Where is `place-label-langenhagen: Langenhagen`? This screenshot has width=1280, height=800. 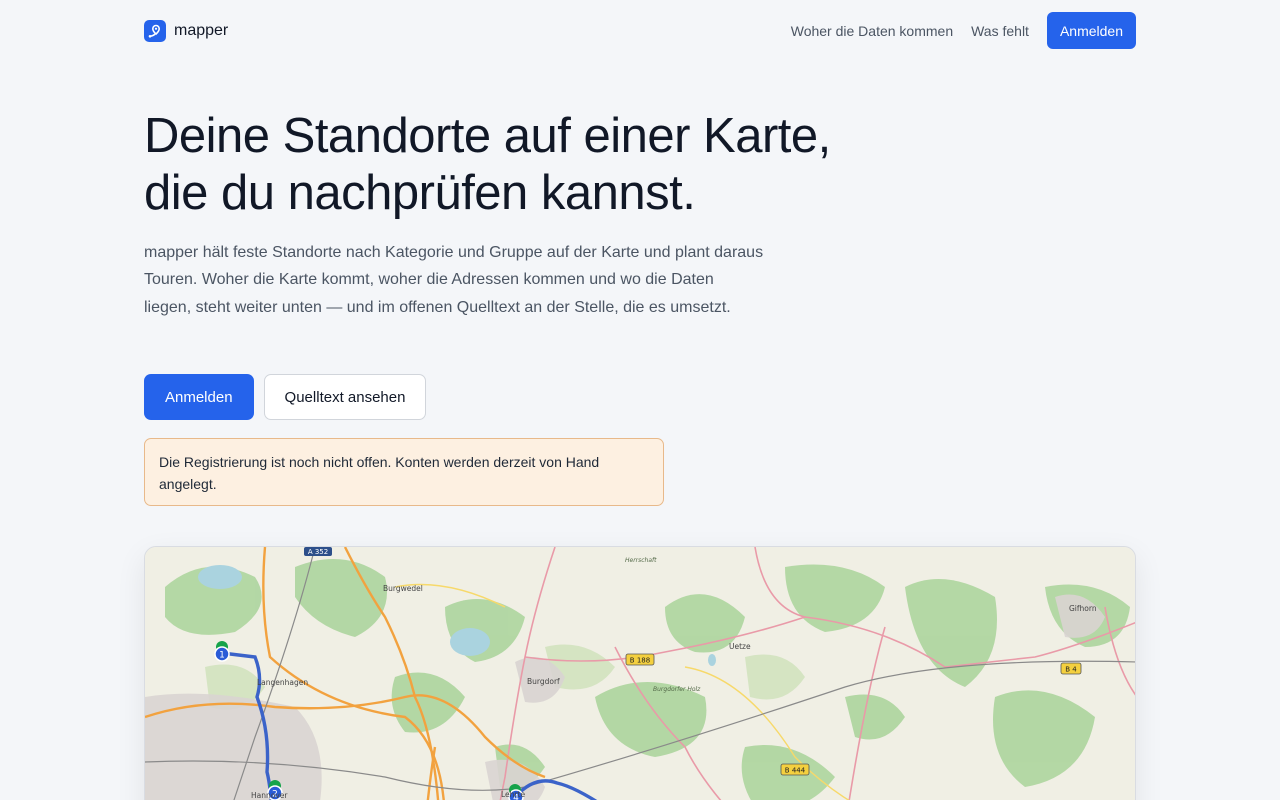 place-label-langenhagen: Langenhagen is located at coordinates (282, 682).